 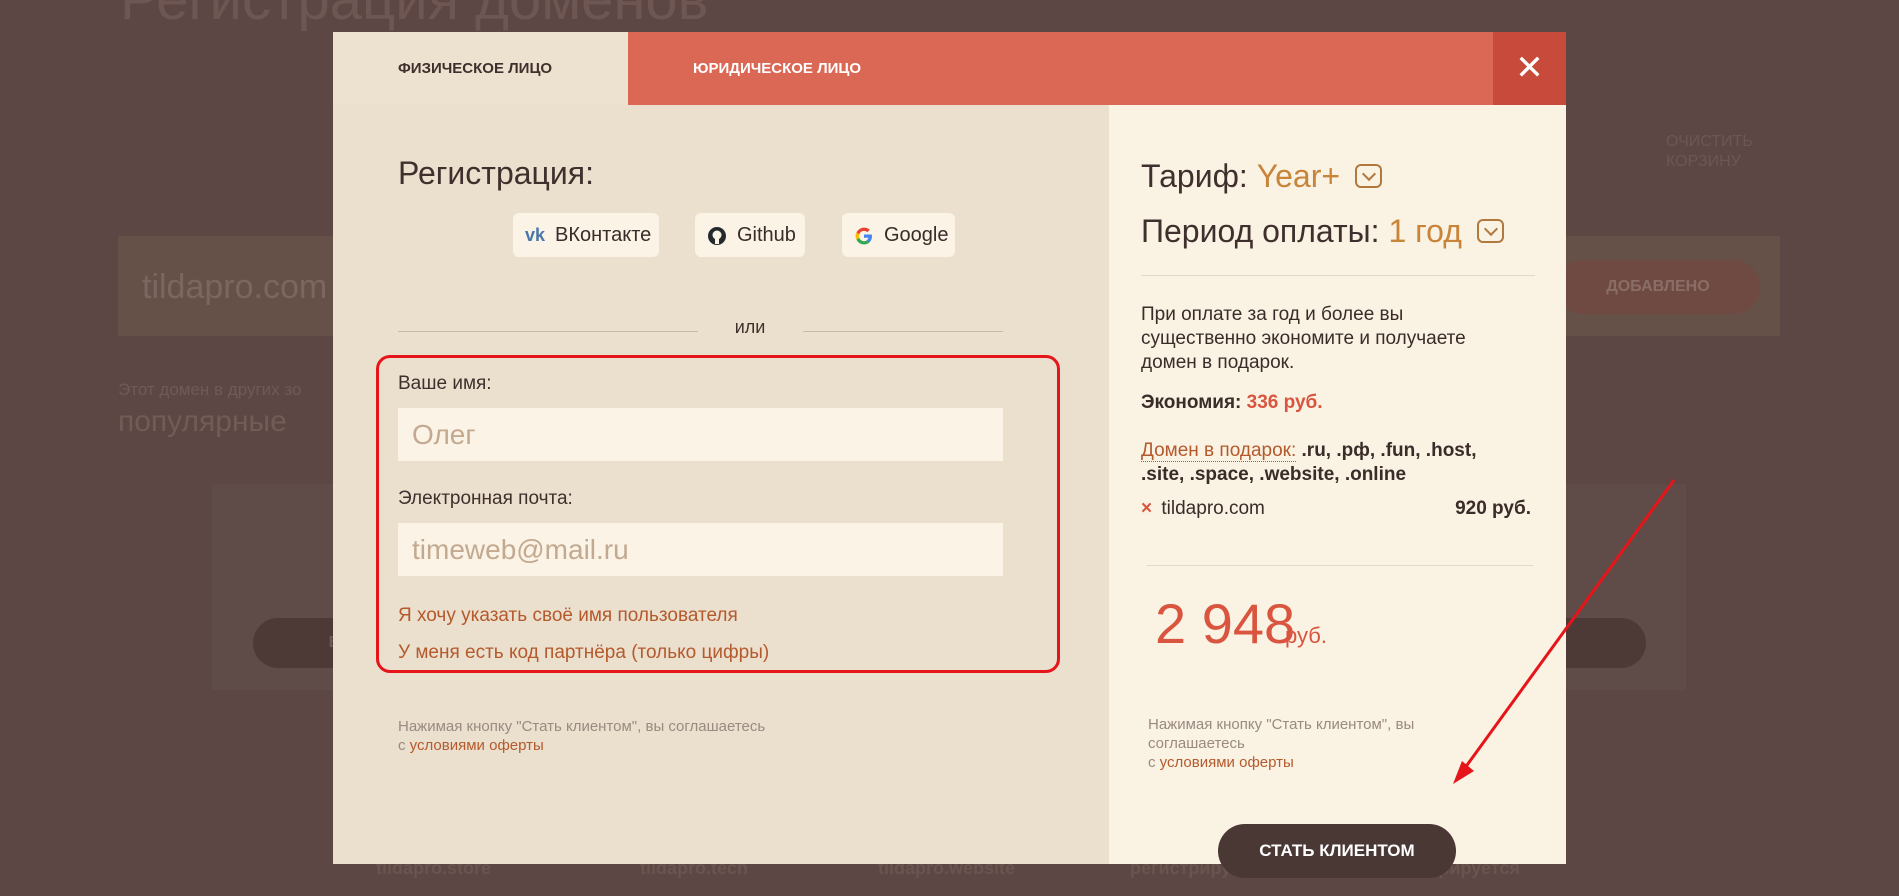 I want to click on bg-page-title: Регистрация доменов, so click(x=414, y=16).